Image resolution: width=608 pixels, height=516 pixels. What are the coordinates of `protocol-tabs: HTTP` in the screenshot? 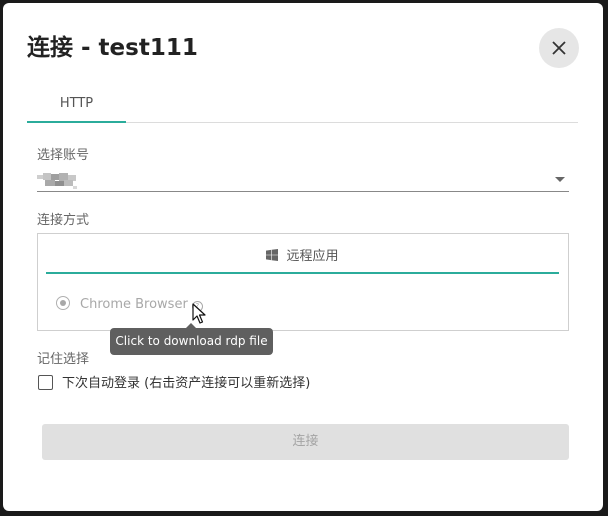 It's located at (302, 107).